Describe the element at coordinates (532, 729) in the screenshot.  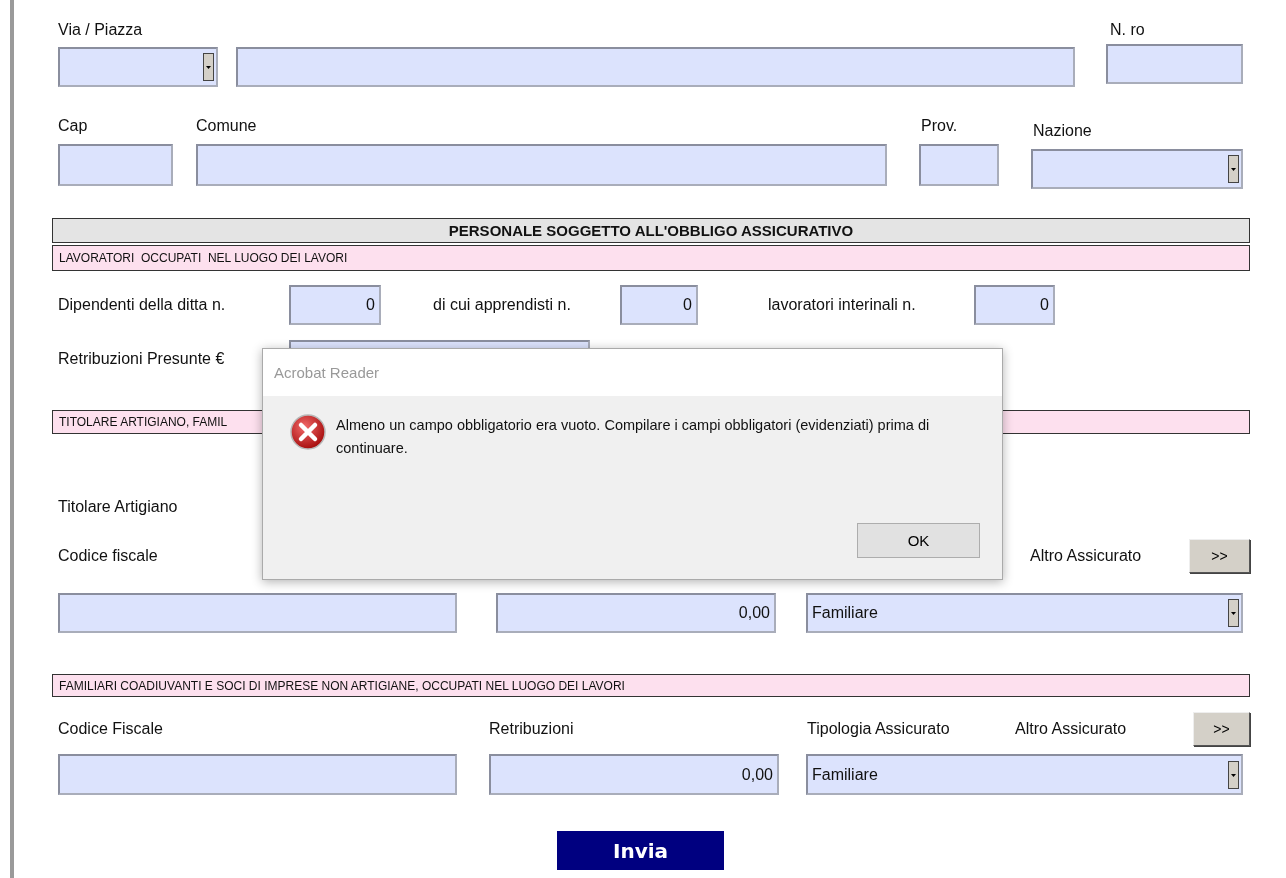
I see `field-label: Retribuzioni` at that location.